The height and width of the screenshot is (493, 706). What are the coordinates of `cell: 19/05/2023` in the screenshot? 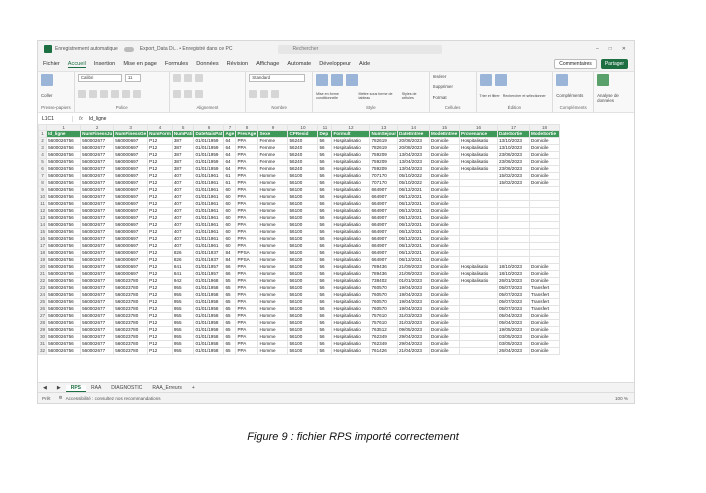 It's located at (513, 330).